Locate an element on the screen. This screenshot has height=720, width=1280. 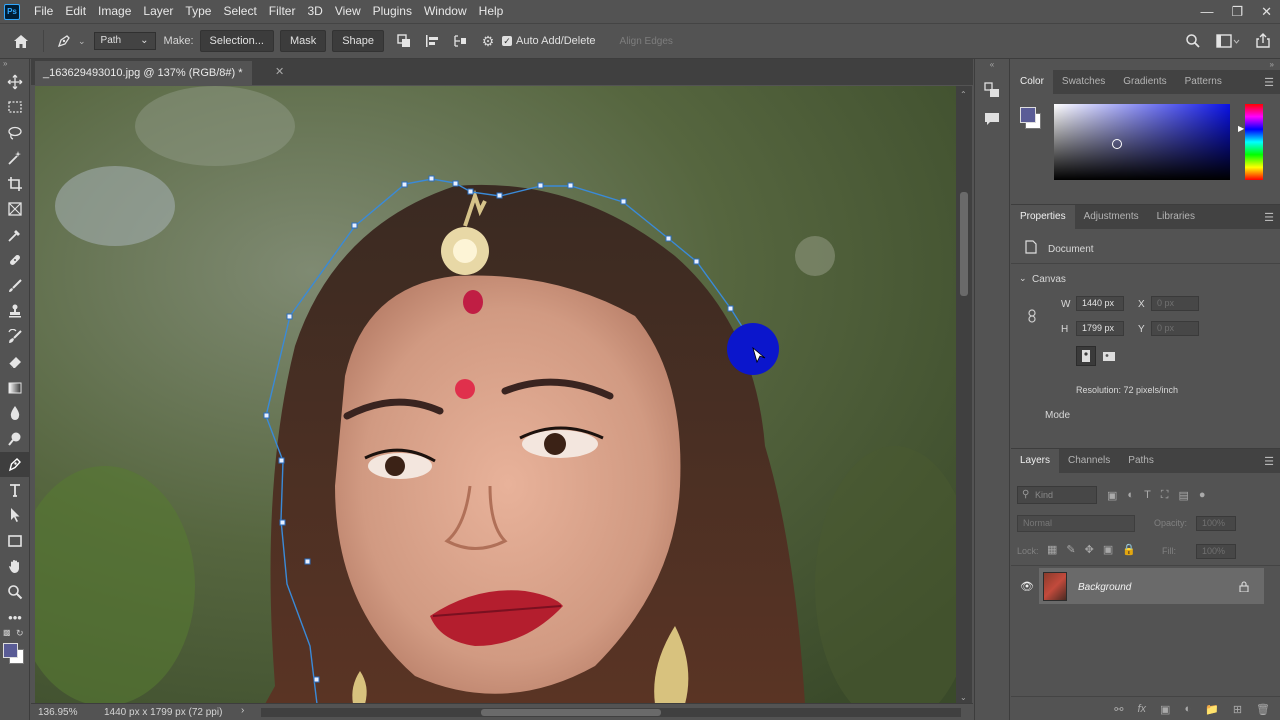
tab-properties: Properties is located at coordinates (1043, 217).